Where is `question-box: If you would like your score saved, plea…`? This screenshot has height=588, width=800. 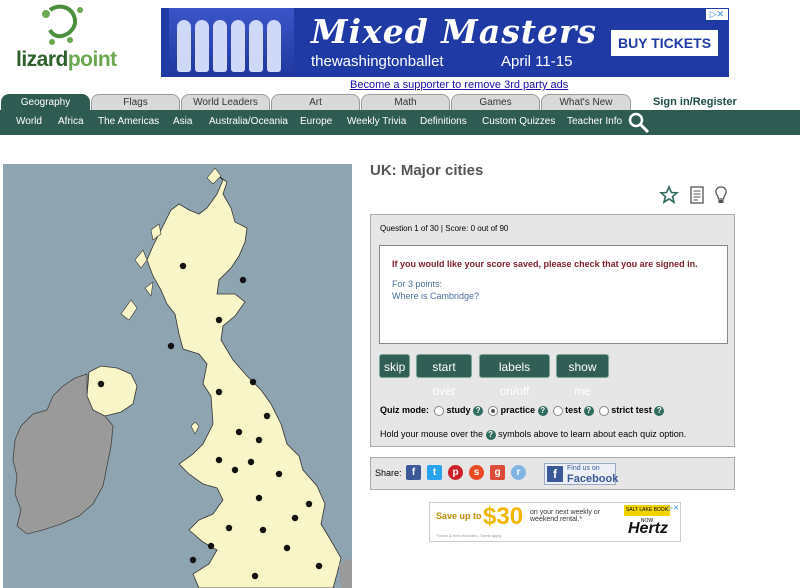
question-box: If you would like your score saved, plea… is located at coordinates (553, 294).